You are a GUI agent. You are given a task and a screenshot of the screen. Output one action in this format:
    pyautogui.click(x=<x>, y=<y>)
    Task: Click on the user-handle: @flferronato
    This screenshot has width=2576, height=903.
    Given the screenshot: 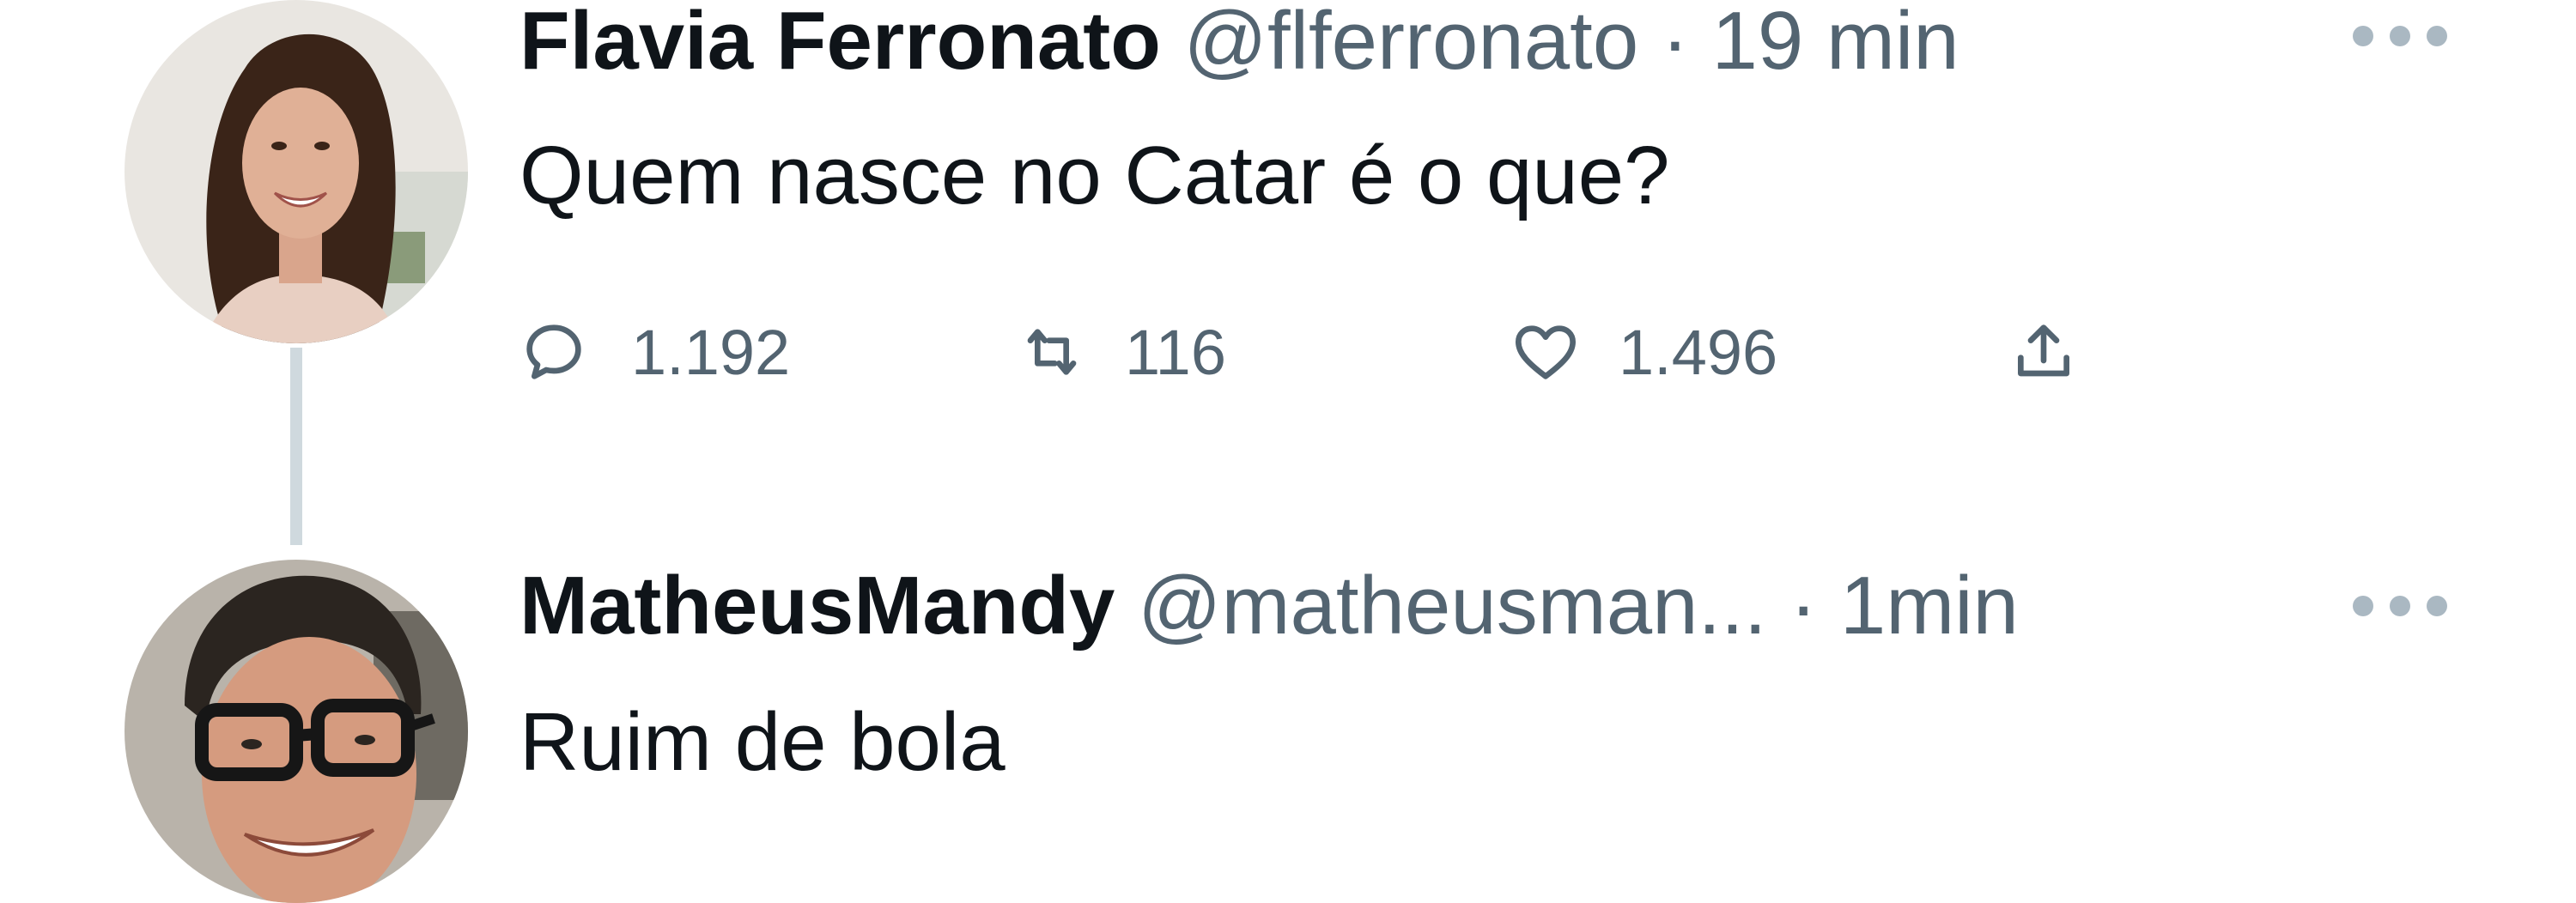 What is the action you would take?
    pyautogui.click(x=1411, y=43)
    